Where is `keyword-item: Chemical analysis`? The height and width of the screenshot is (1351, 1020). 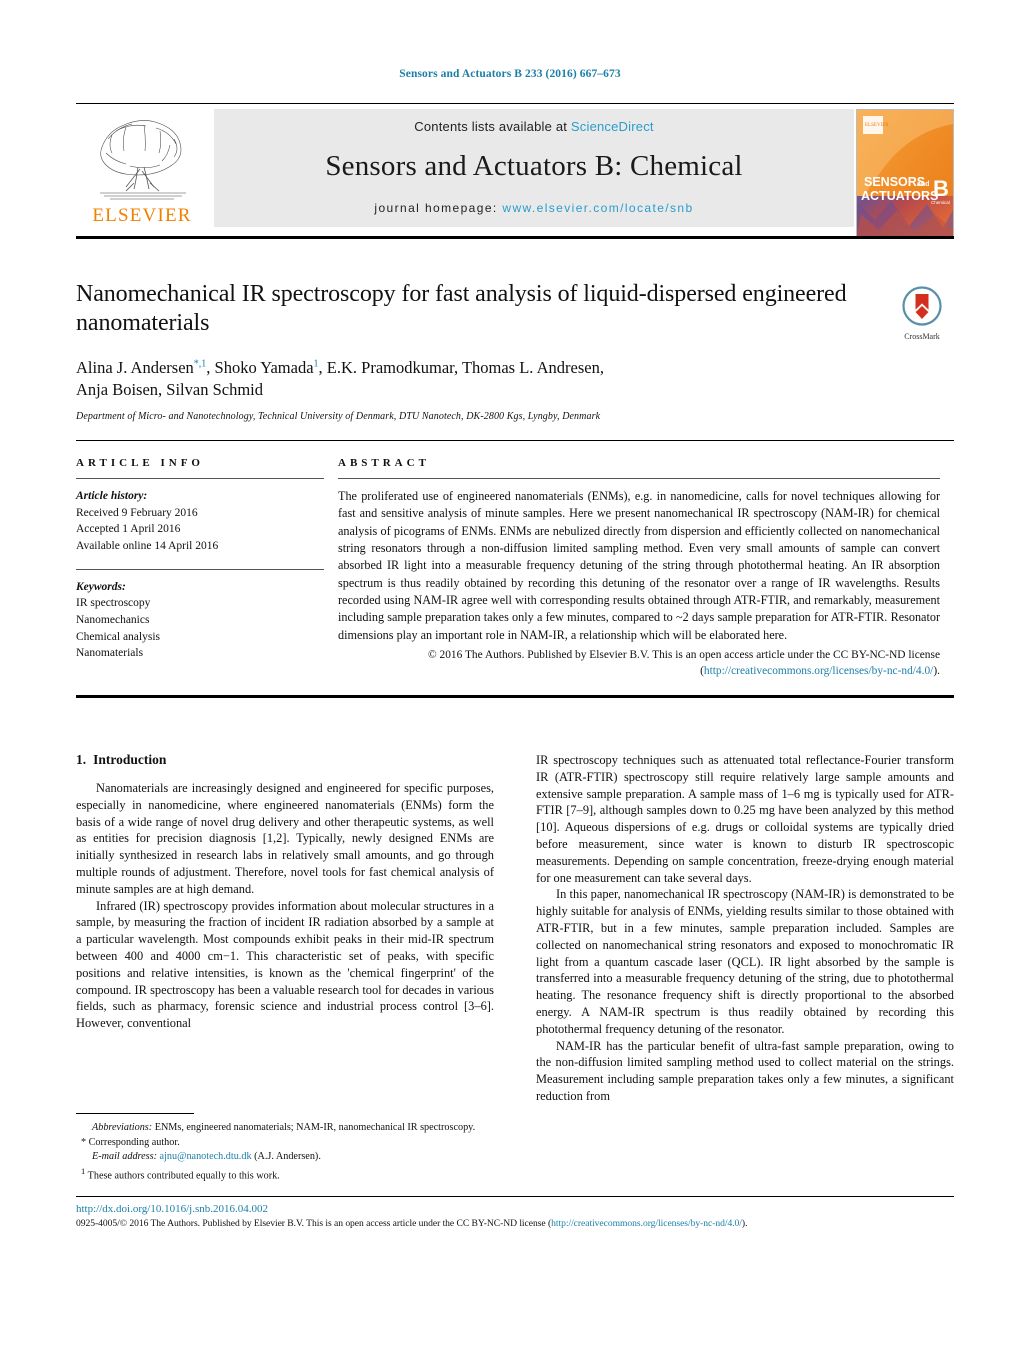 keyword-item: Chemical analysis is located at coordinates (118, 636).